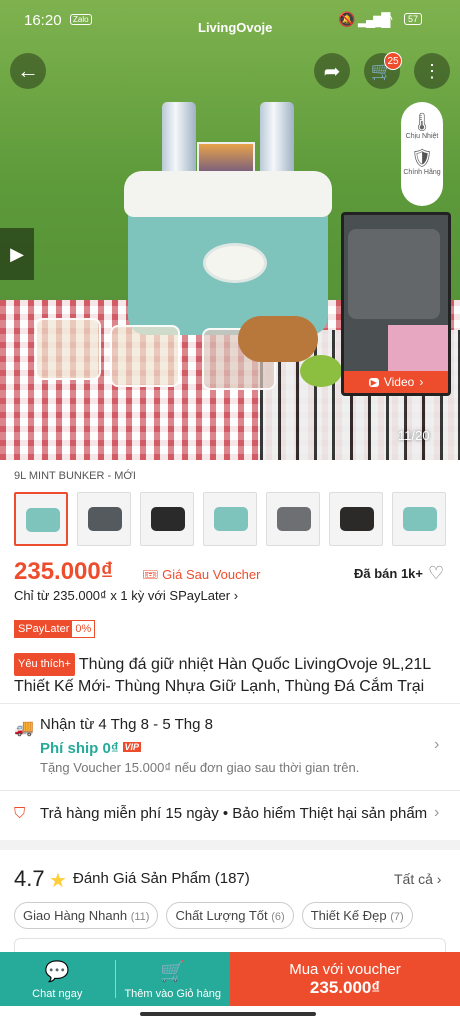 Image resolution: width=460 pixels, height=1024 pixels. Describe the element at coordinates (230, 945) in the screenshot. I see `review-card` at that location.